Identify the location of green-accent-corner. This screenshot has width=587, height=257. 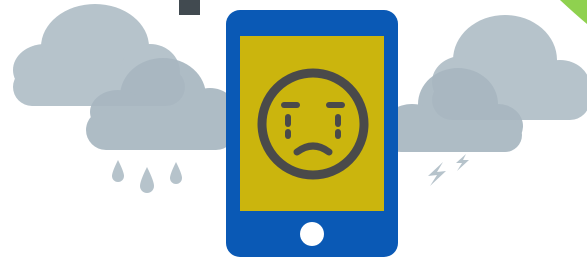
(573, 12).